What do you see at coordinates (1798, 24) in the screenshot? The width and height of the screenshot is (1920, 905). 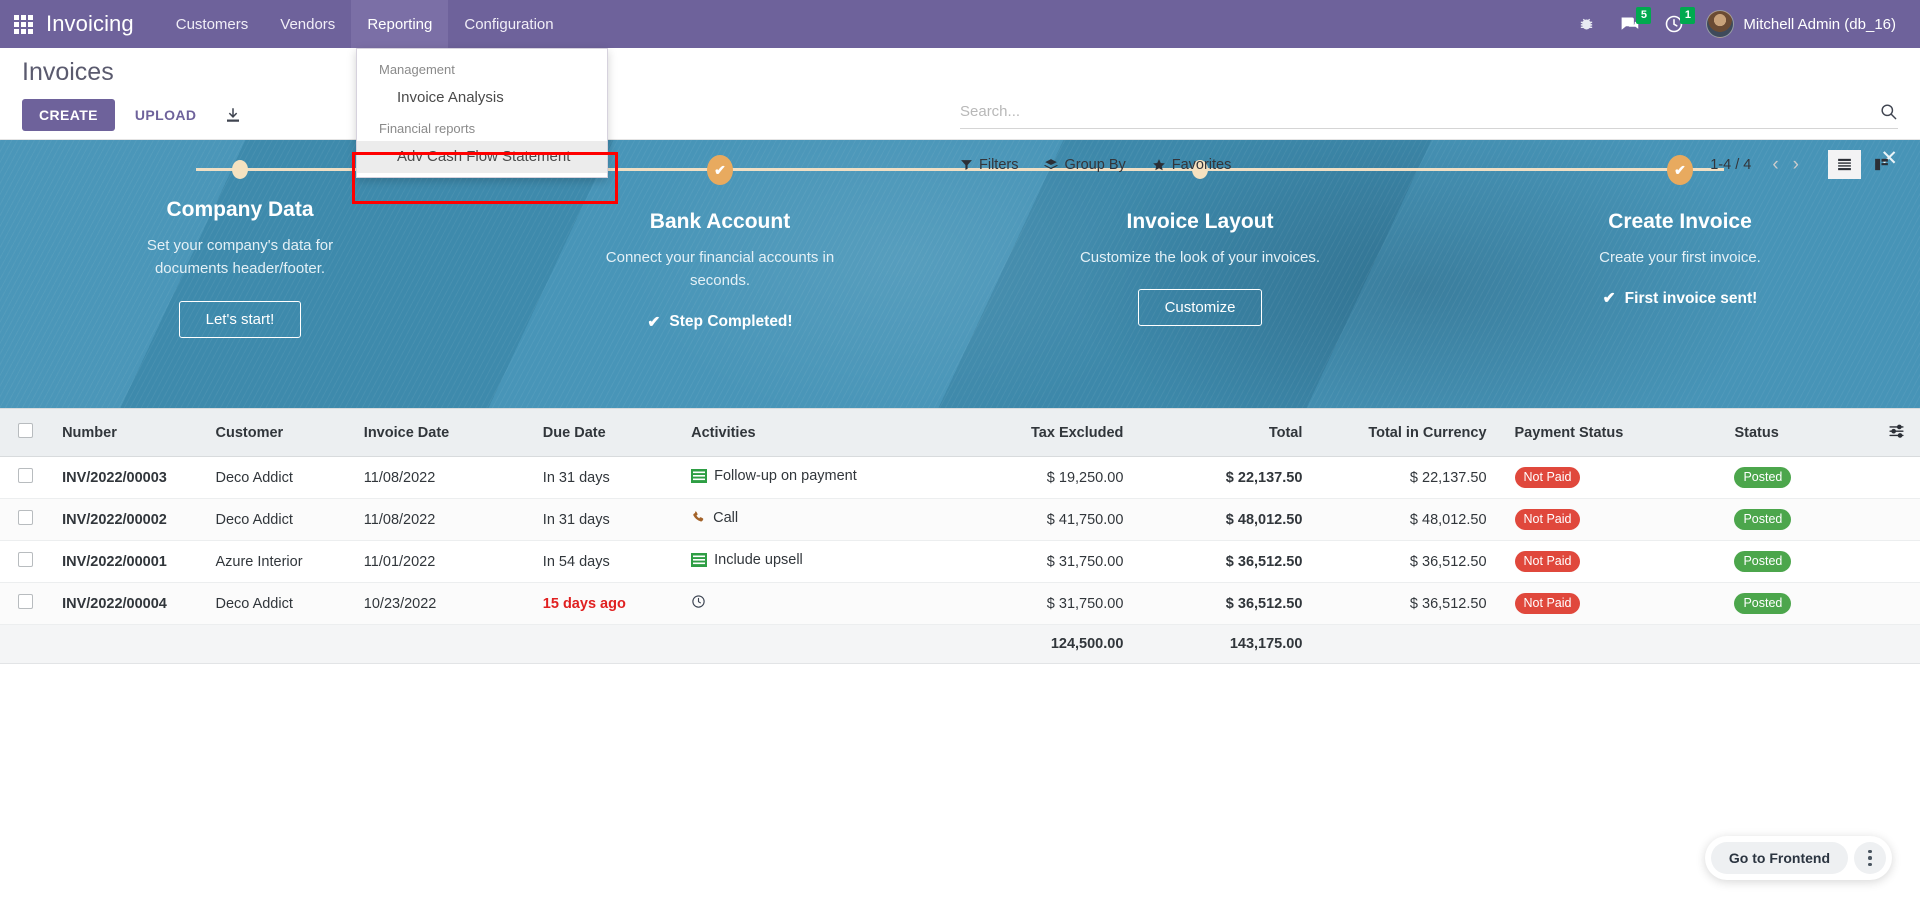 I see `user-menu: Mitchell Admin (db_16)` at bounding box center [1798, 24].